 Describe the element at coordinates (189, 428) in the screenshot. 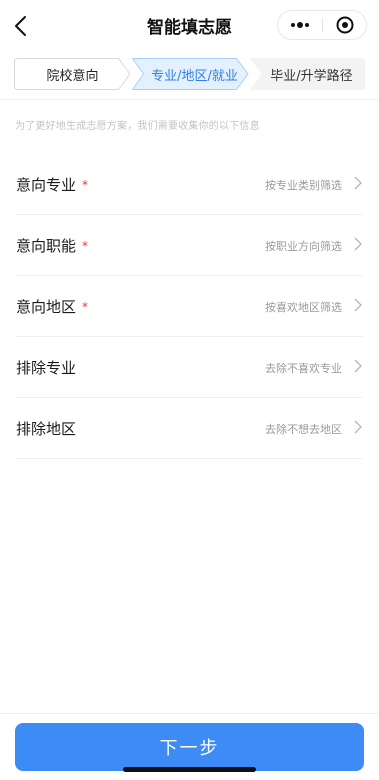

I see `list-item-exclude-region: 排除地区 去除不想去地区` at that location.